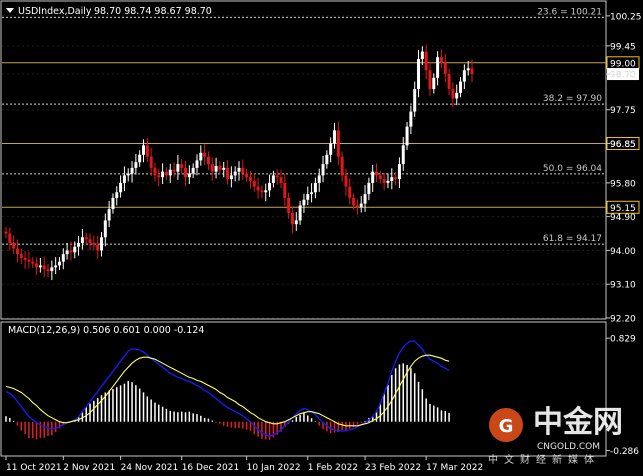  Describe the element at coordinates (623, 64) in the screenshot. I see `key-level-label: 99.00` at that location.